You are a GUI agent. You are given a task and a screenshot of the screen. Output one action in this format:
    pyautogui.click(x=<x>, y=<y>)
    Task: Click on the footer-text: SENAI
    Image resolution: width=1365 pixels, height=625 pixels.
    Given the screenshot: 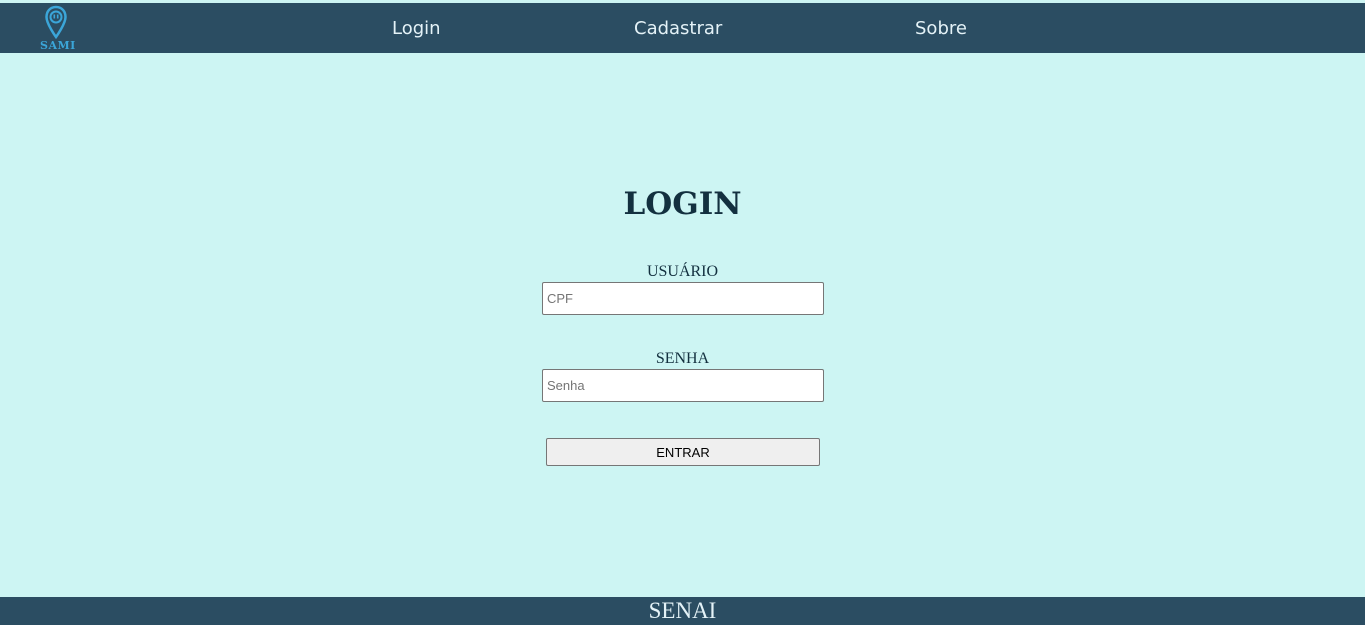 What is the action you would take?
    pyautogui.click(x=682, y=610)
    